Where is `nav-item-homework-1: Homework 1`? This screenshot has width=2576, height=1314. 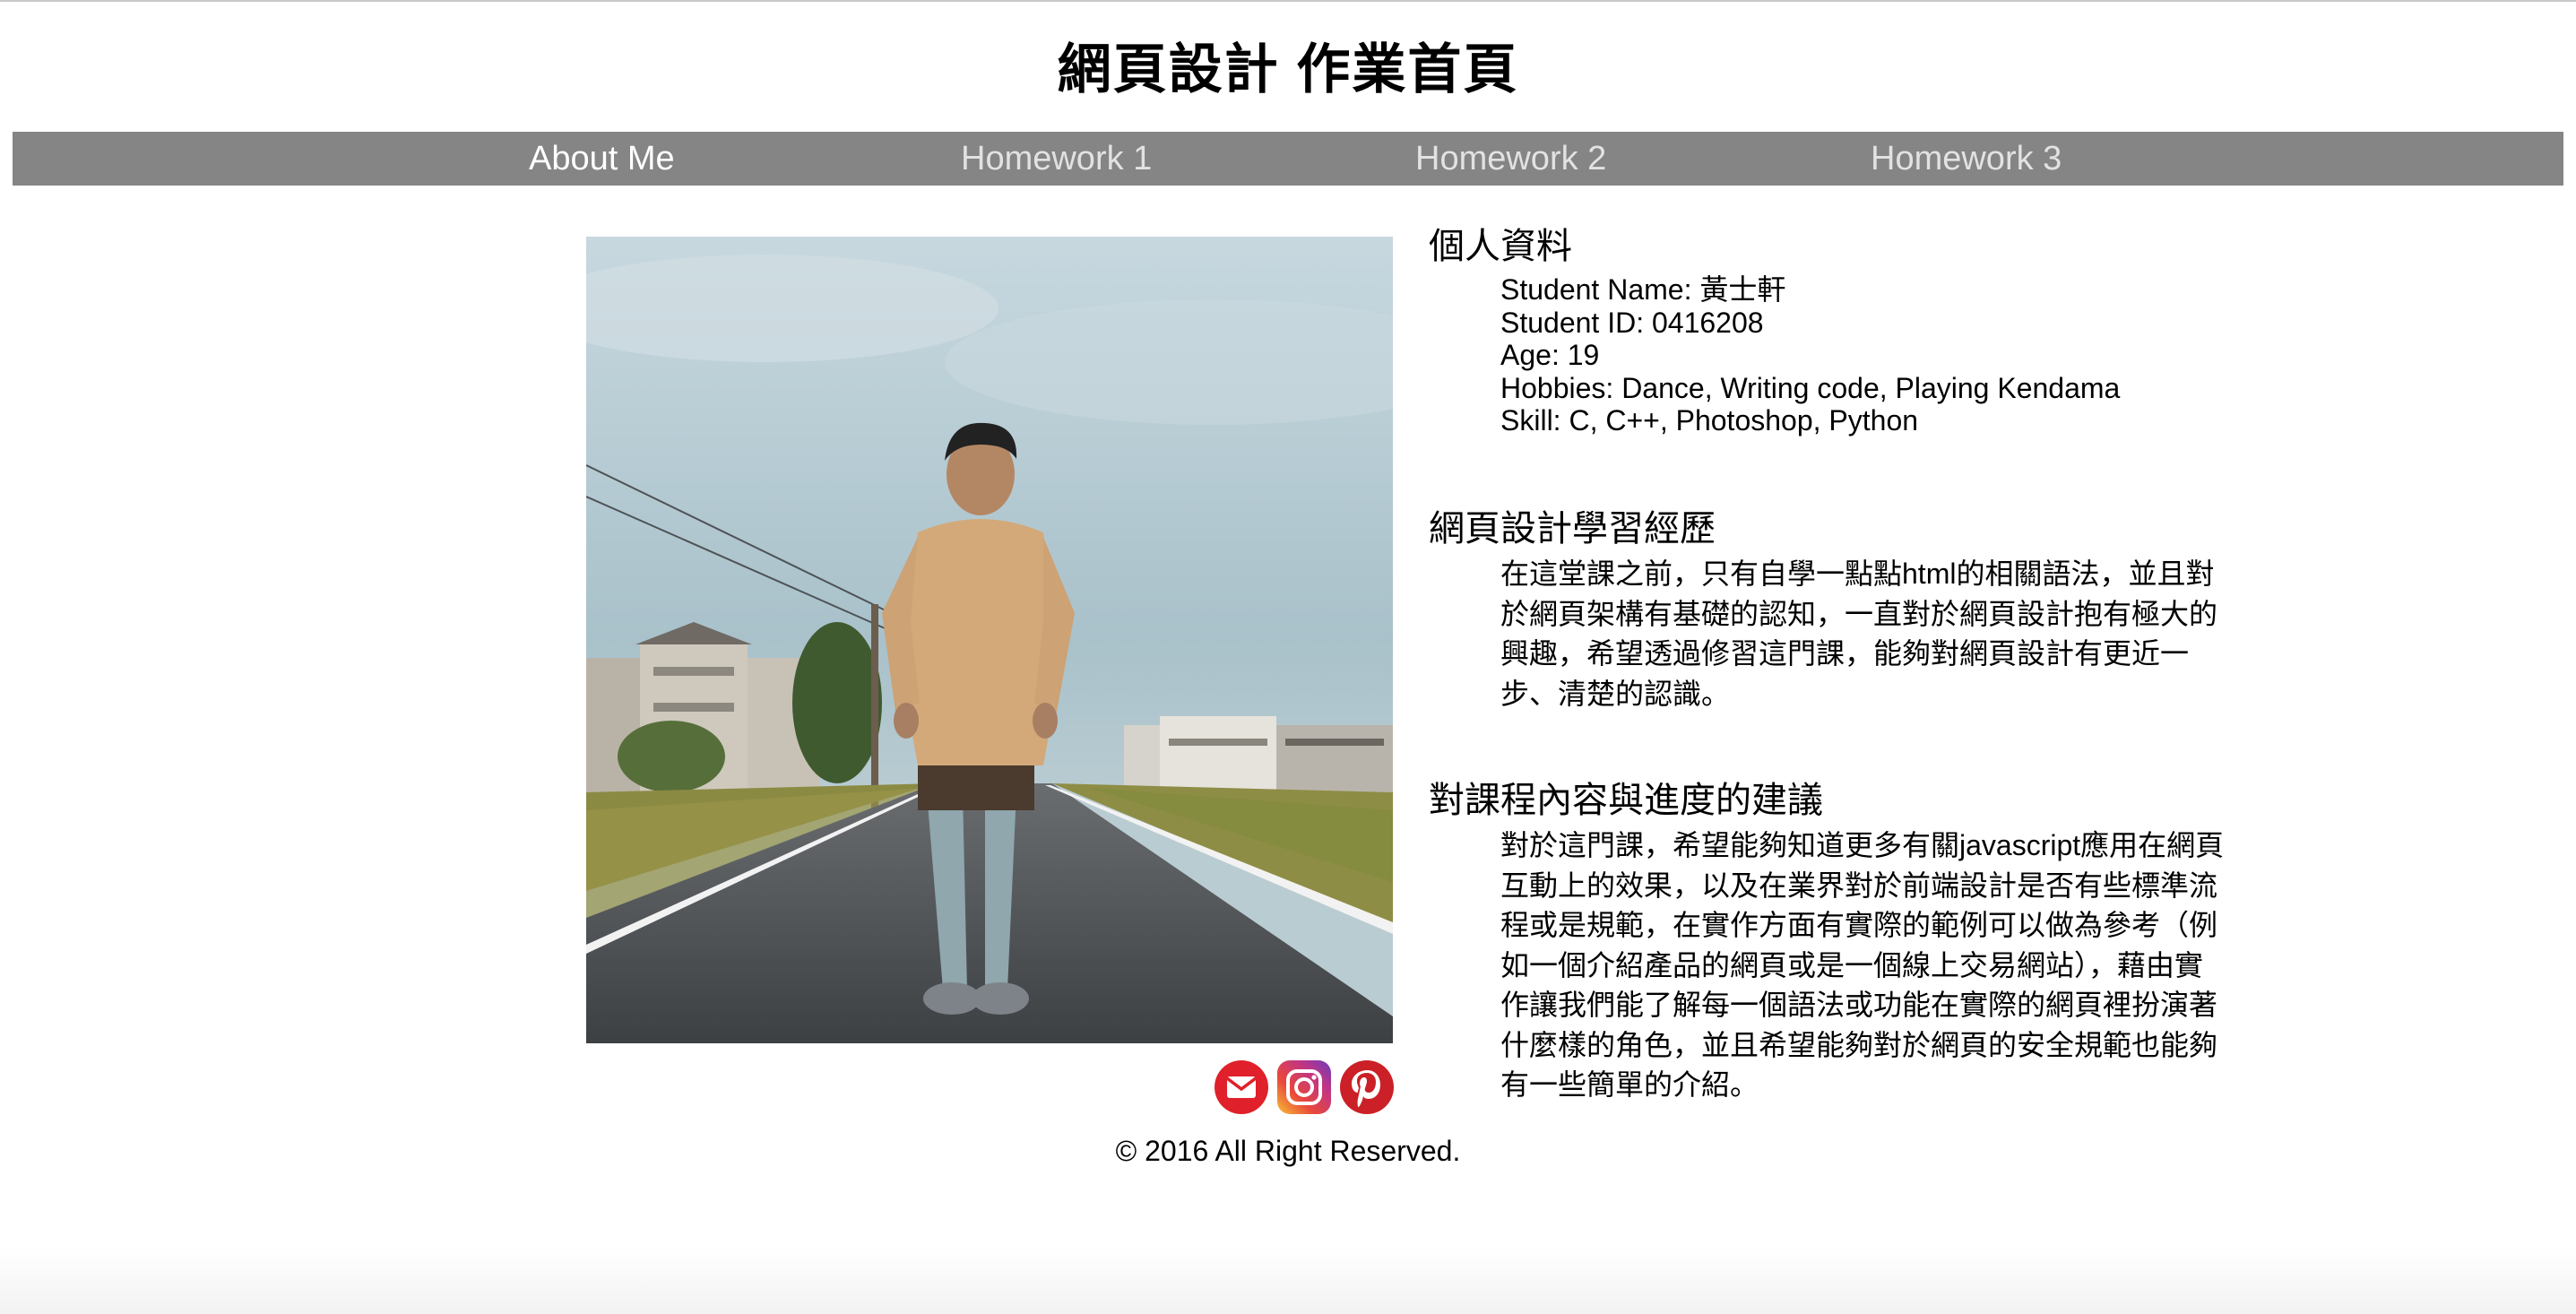
nav-item-homework-1: Homework 1 is located at coordinates (1056, 159).